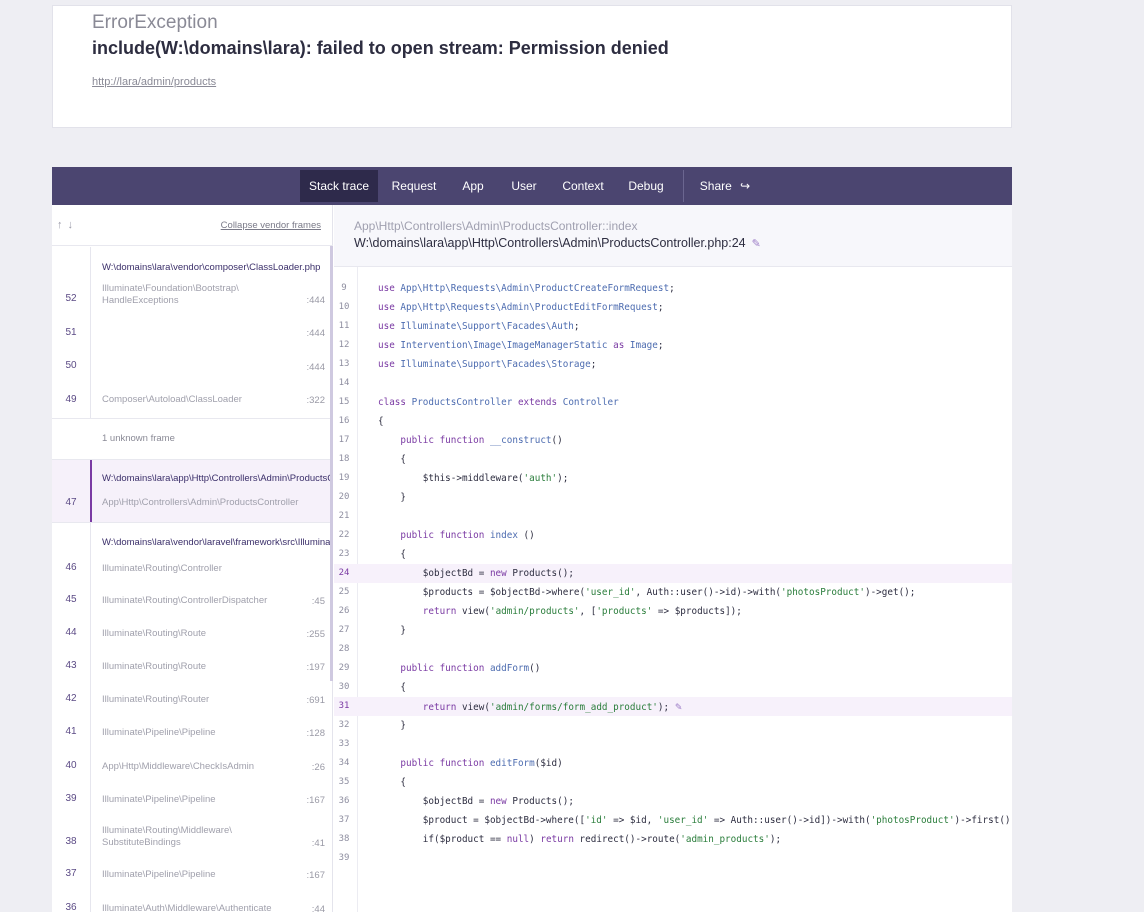  I want to click on frame-item: Composer\Autoload\ClassLoader 49 :322, so click(192, 401).